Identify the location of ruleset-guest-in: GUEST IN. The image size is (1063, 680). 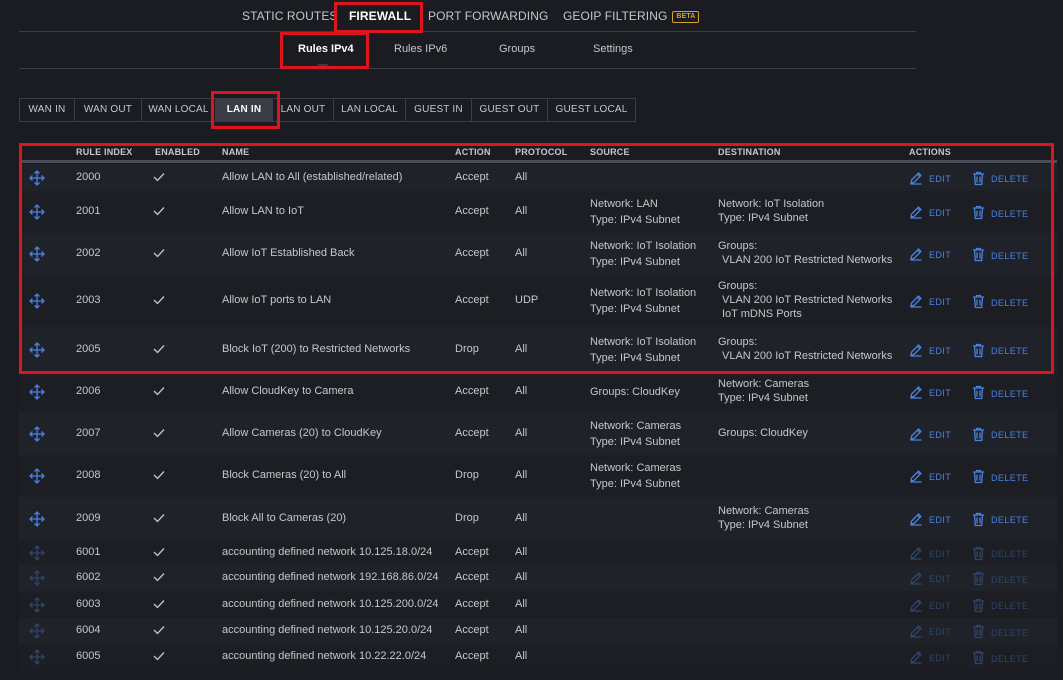
(439, 110).